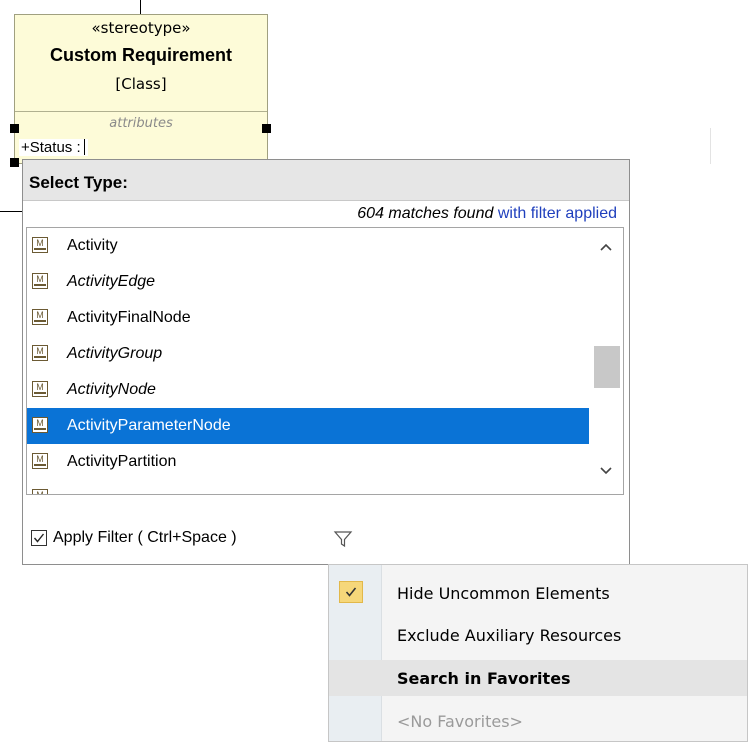 This screenshot has width=748, height=742. I want to click on filter-funnel-icon, so click(343, 539).